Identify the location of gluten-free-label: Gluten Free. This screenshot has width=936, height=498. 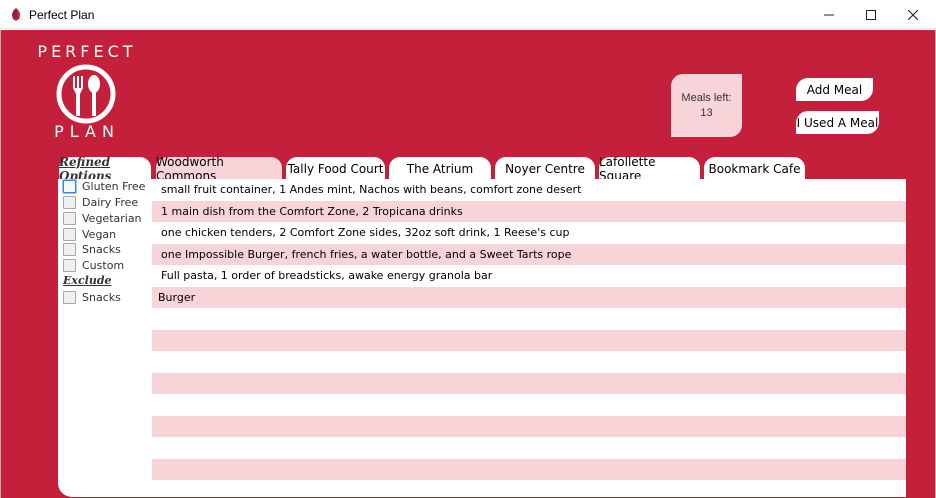
(114, 186).